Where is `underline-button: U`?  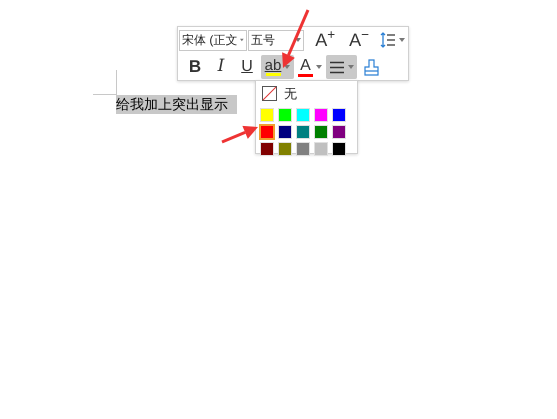
underline-button: U is located at coordinates (247, 67).